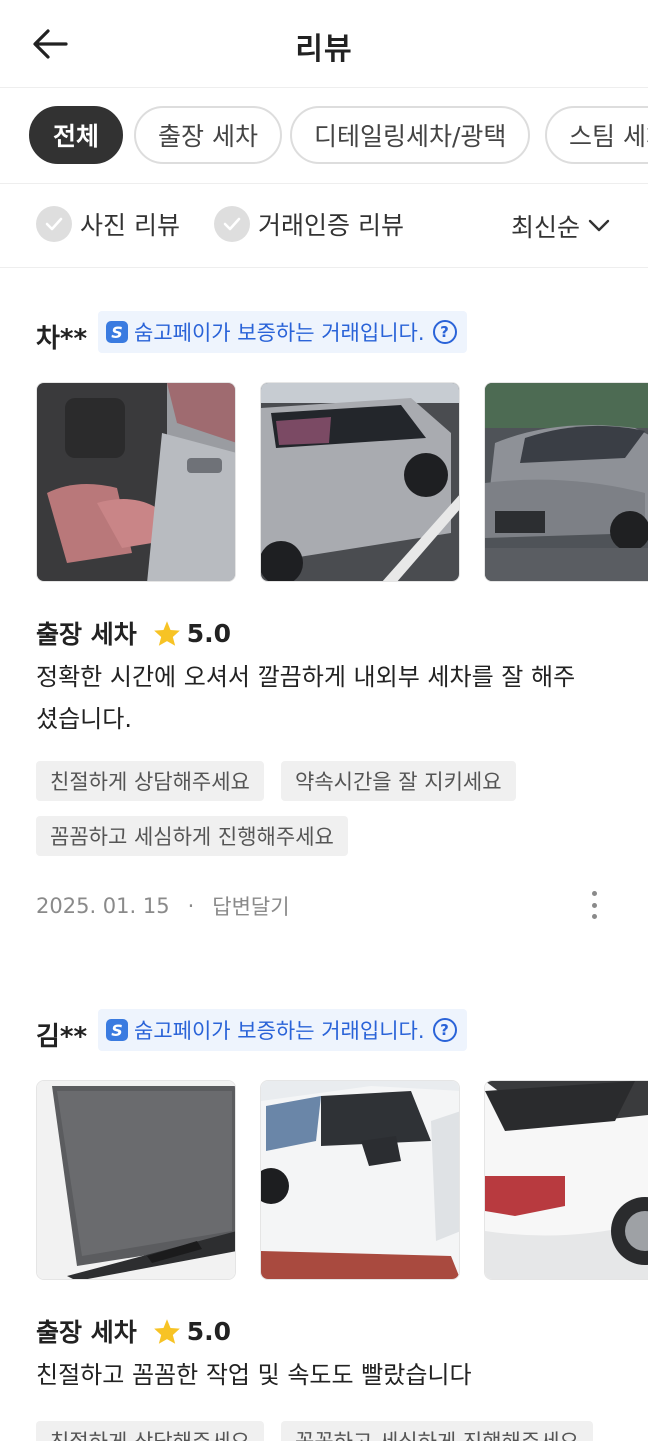 The image size is (648, 1441). Describe the element at coordinates (306, 698) in the screenshot. I see `review-text: 정확한 시간에 오셔서 깔끔하게 내외부 세차를 잘 해주셨습니다.` at that location.